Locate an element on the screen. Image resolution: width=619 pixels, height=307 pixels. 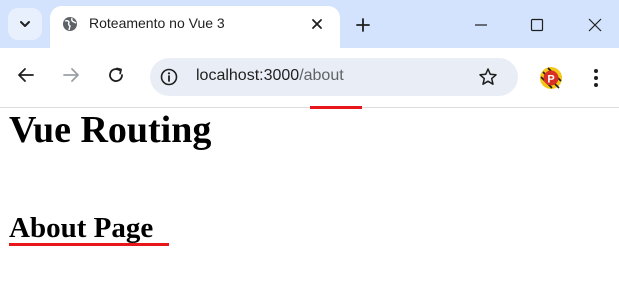
back-button is located at coordinates (26, 75).